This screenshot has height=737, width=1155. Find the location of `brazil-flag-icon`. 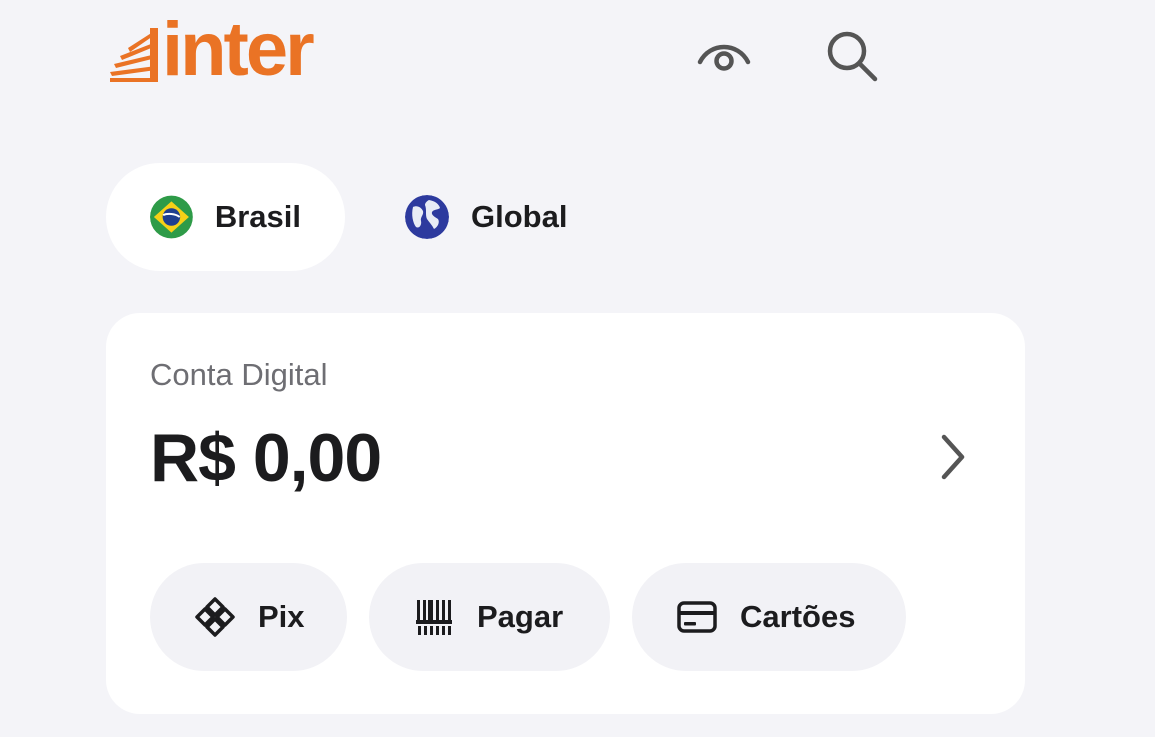

brazil-flag-icon is located at coordinates (171, 217).